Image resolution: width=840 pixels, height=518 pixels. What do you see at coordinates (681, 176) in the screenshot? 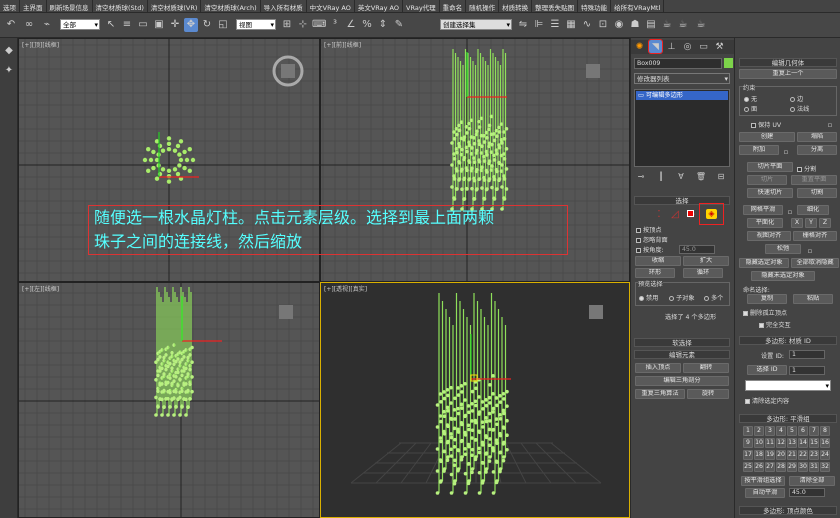
I see `make-unique-icon: ∀` at bounding box center [681, 176].